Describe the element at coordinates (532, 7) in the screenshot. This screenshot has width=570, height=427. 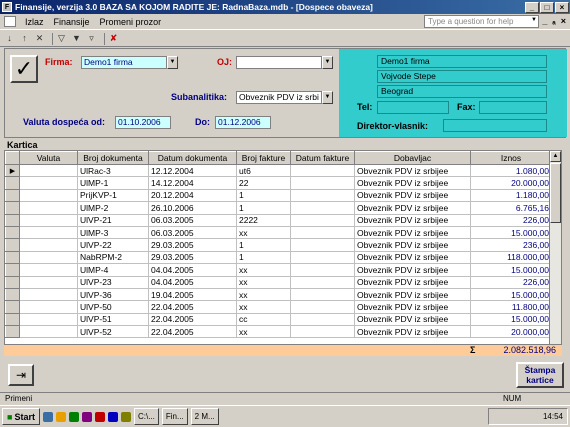
I see `minimize-button: _` at that location.